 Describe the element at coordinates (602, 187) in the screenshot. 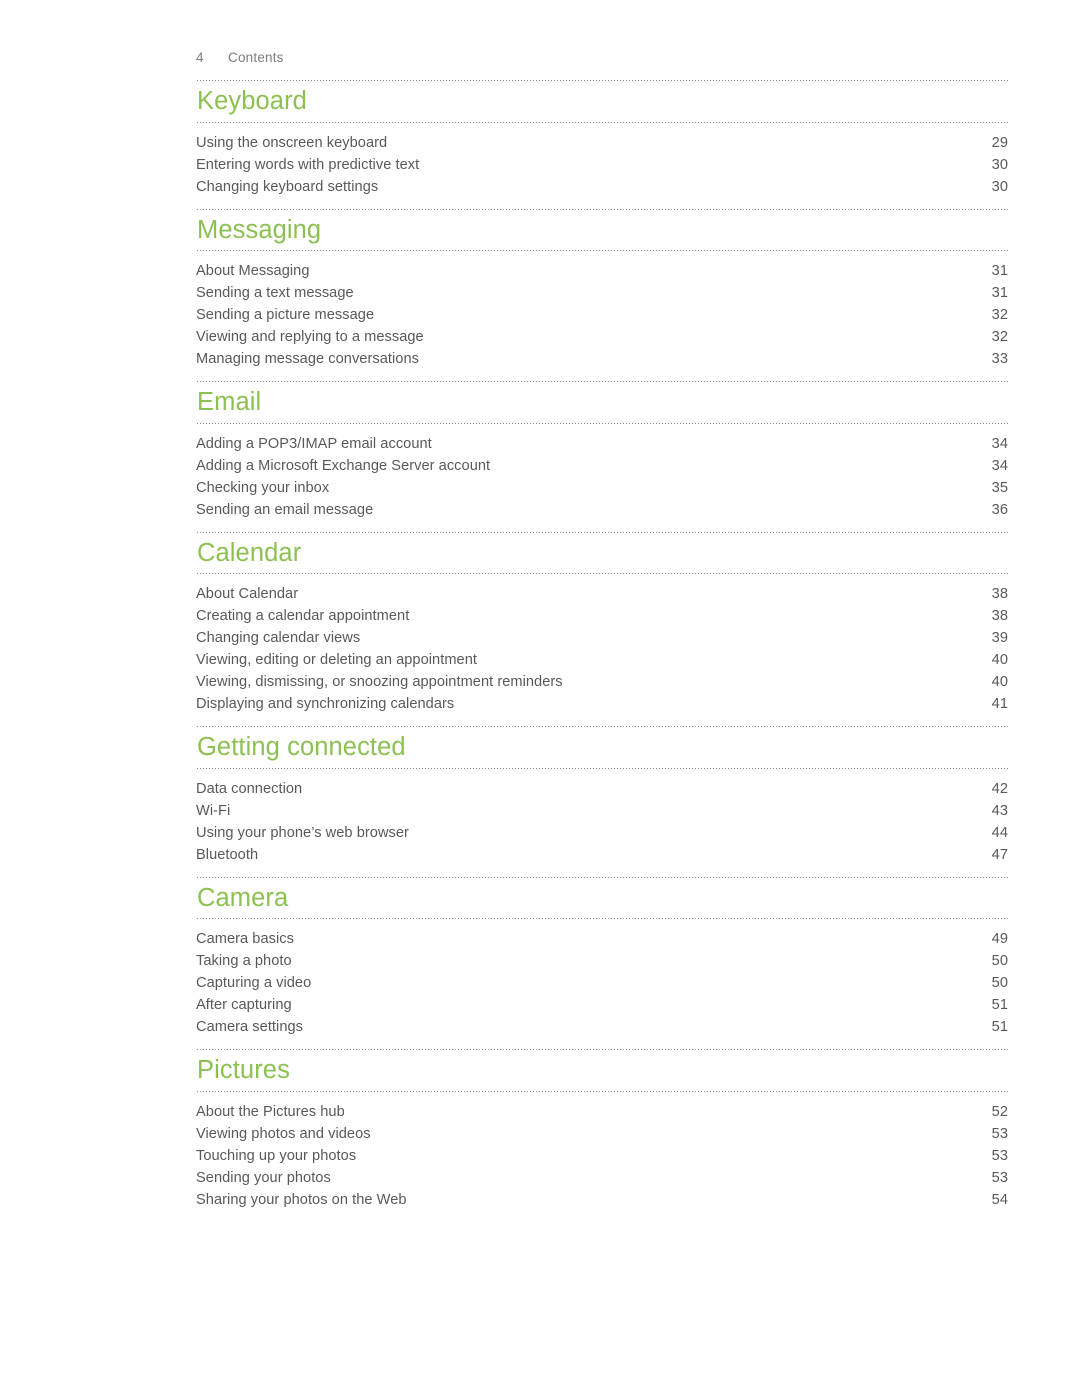

I see `toc-entry: Changing keyboard settings 30` at that location.